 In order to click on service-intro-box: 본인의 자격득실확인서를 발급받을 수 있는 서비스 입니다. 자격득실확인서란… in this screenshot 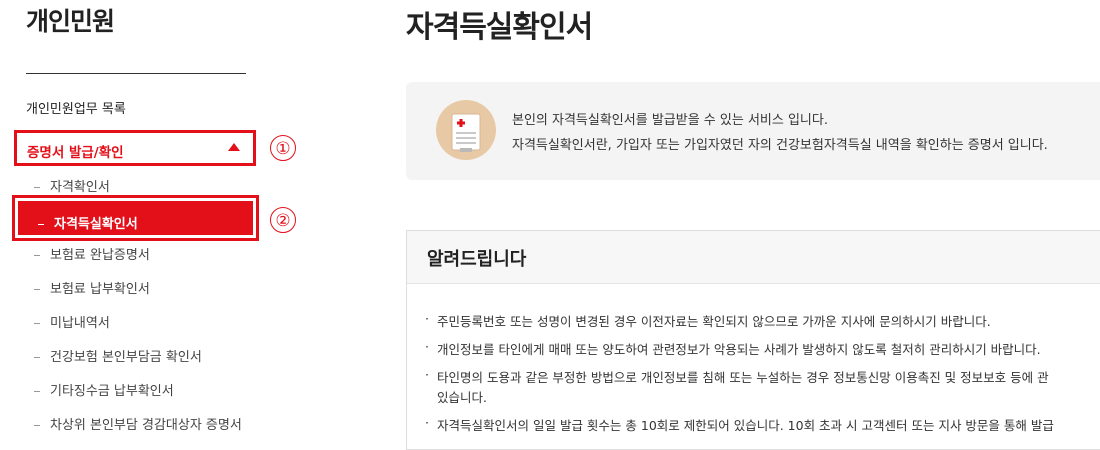, I will do `click(753, 131)`.